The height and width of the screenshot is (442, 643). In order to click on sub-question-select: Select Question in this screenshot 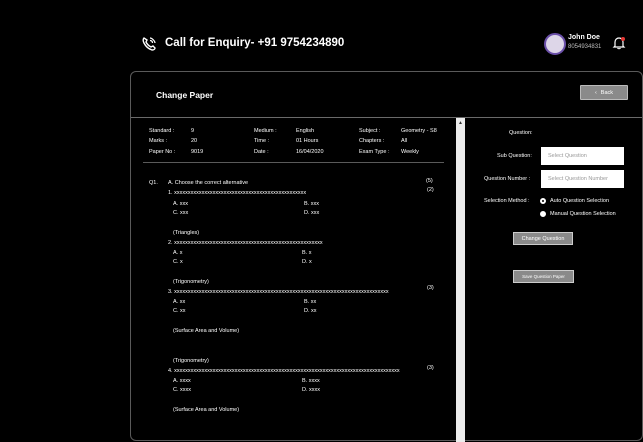, I will do `click(582, 156)`.